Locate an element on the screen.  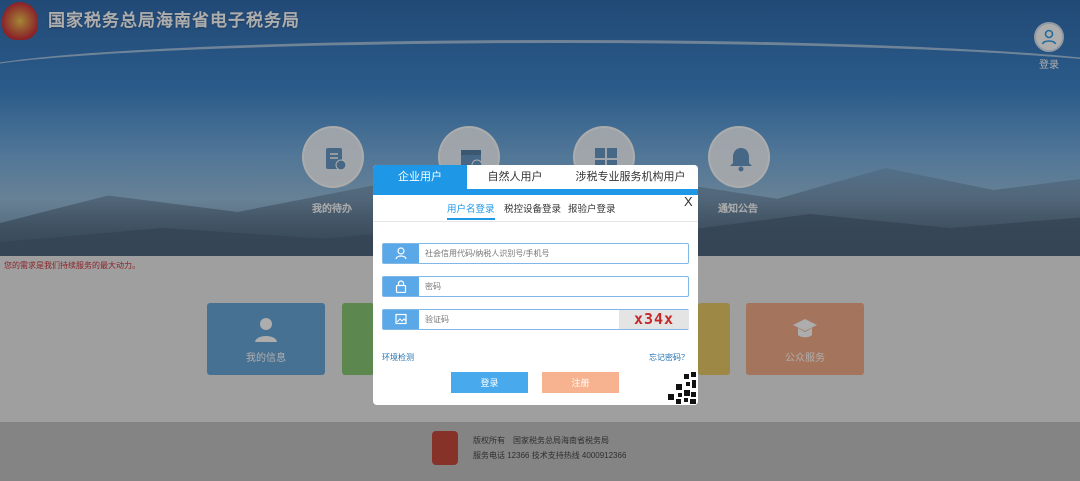
login-user-type-tabs: 企业用户 自然人用户 涉税专业服务机构用户 is located at coordinates (535, 178).